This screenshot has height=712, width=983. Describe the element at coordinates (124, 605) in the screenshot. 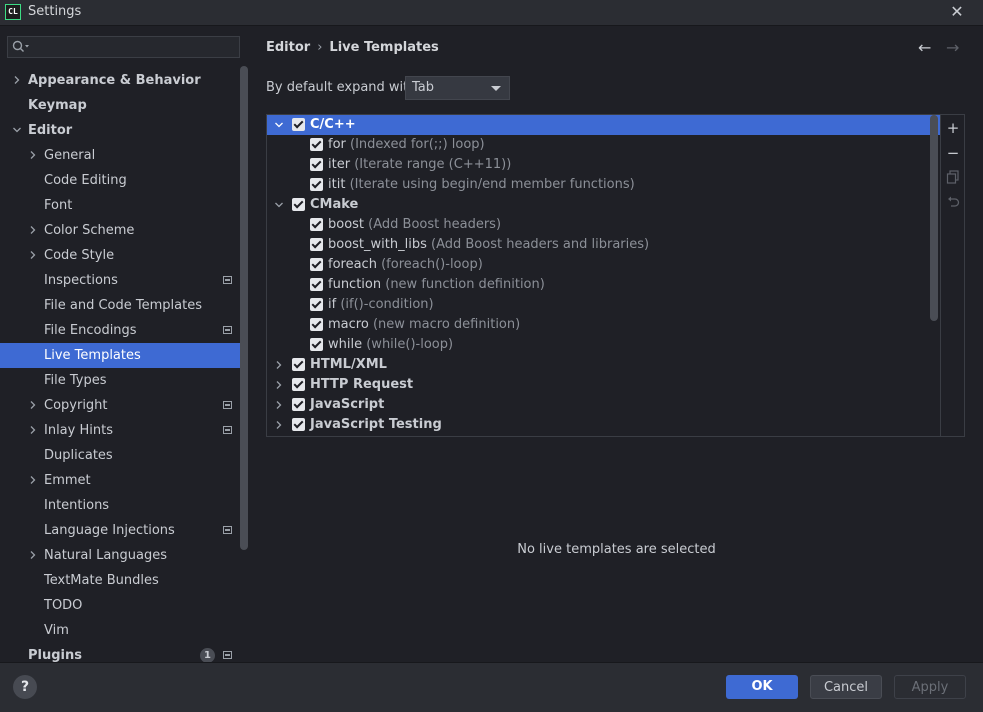

I see `sidebar-item-todo: TODO` at that location.